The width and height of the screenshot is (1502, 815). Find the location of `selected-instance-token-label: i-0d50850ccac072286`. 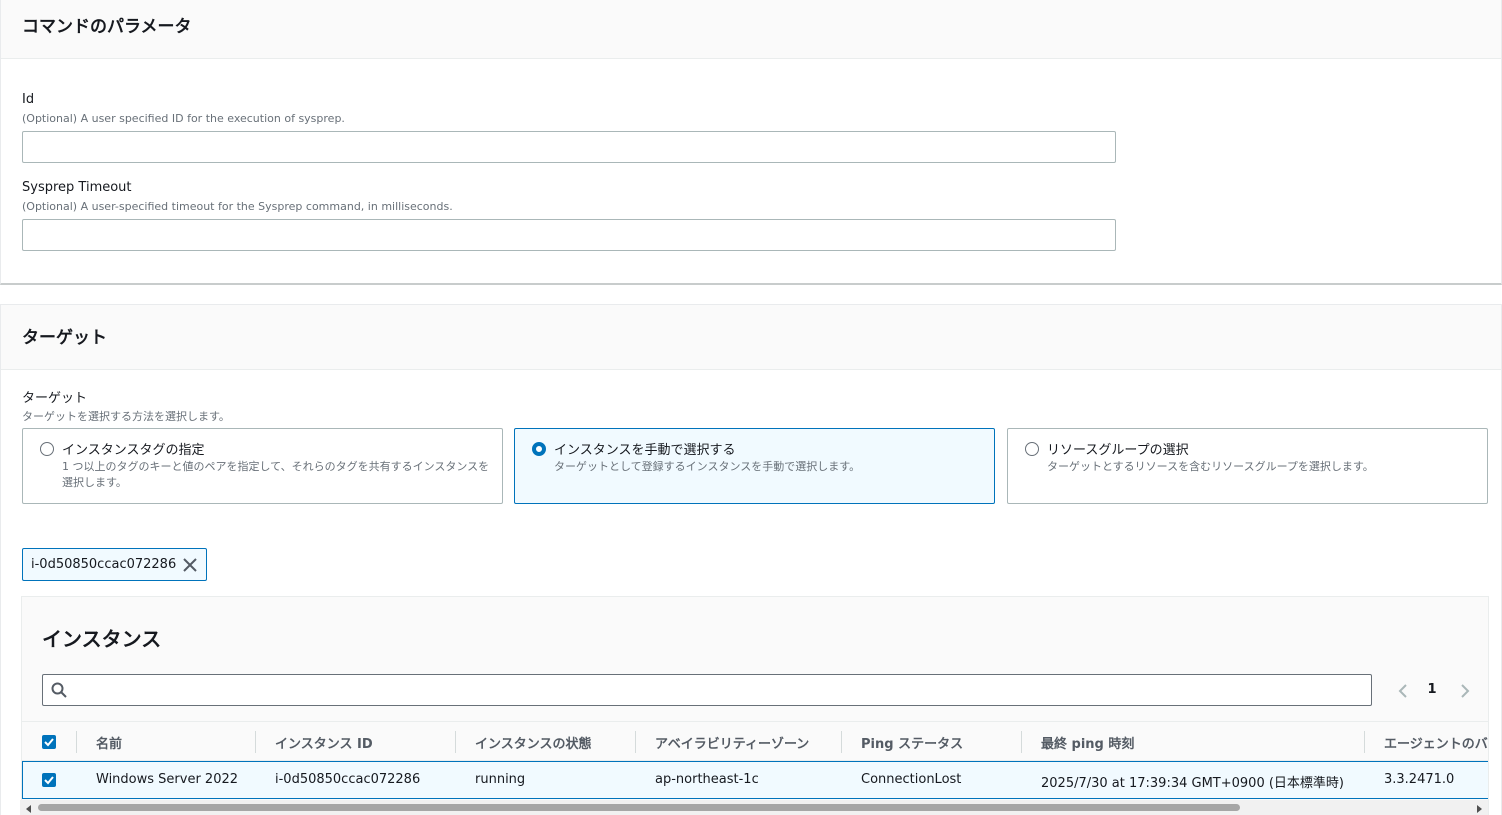

selected-instance-token-label: i-0d50850ccac072286 is located at coordinates (104, 564).